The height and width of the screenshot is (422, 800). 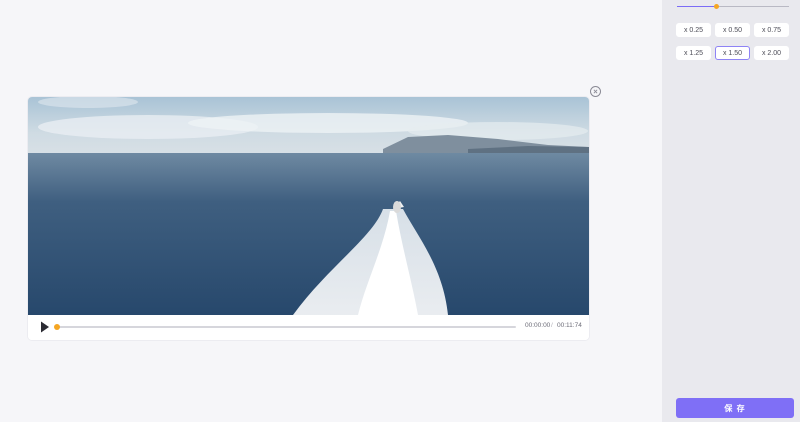 I want to click on play-icon, so click(x=45, y=327).